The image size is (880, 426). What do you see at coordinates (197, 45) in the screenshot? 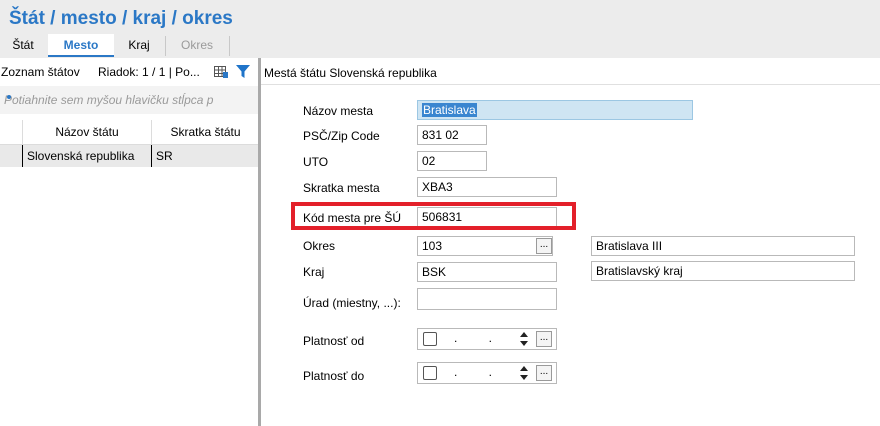
I see `tab-okres: Okres` at bounding box center [197, 45].